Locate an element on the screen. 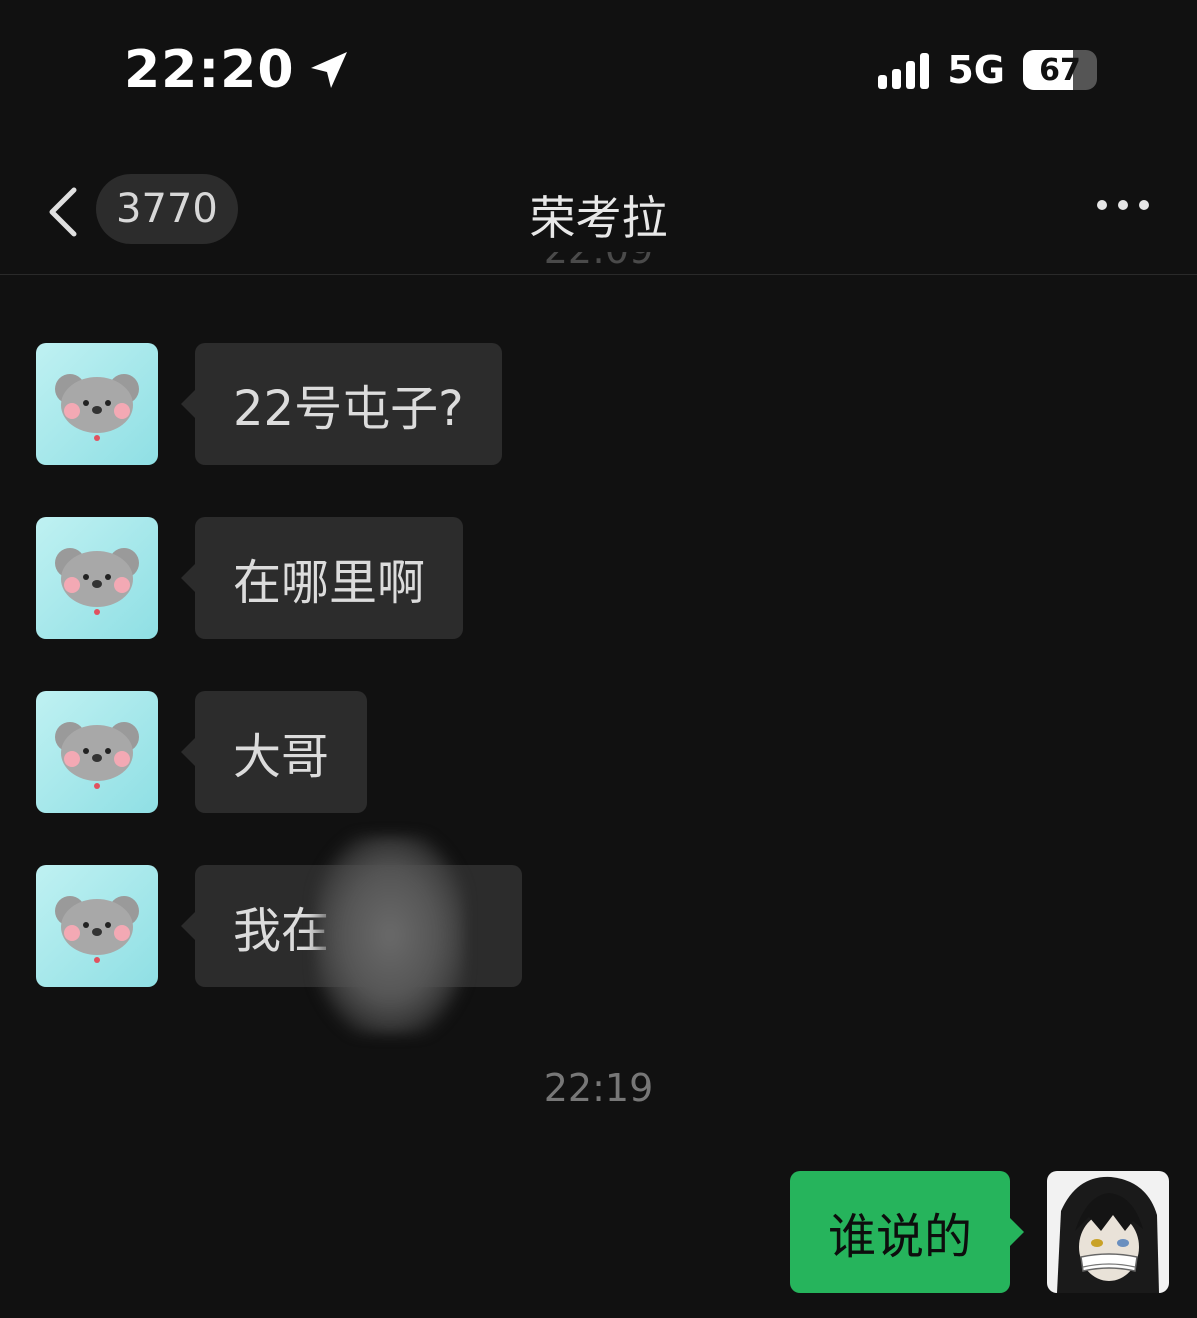 This screenshot has height=1318, width=1197. status-right: 5G 67 is located at coordinates (987, 70).